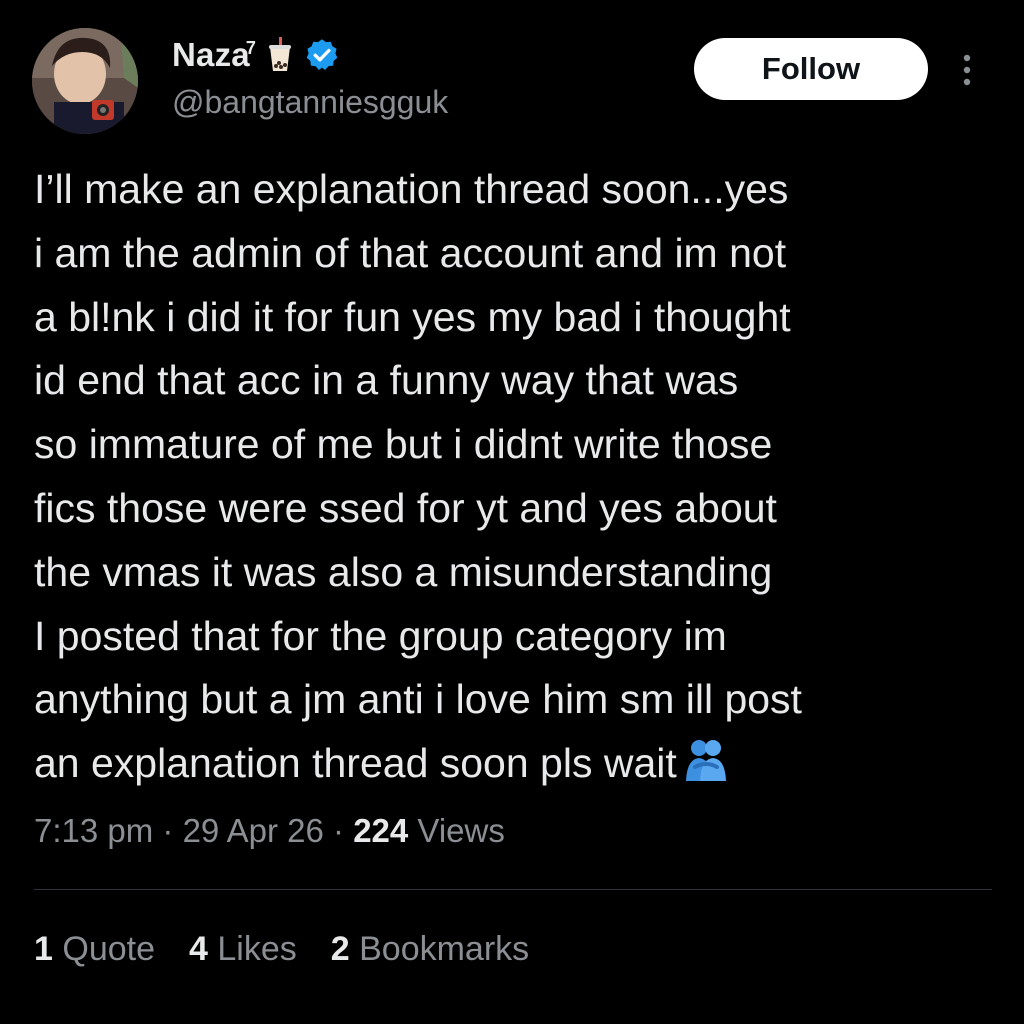 The image size is (1024, 1024). What do you see at coordinates (322, 55) in the screenshot?
I see `verified-badge-icon` at bounding box center [322, 55].